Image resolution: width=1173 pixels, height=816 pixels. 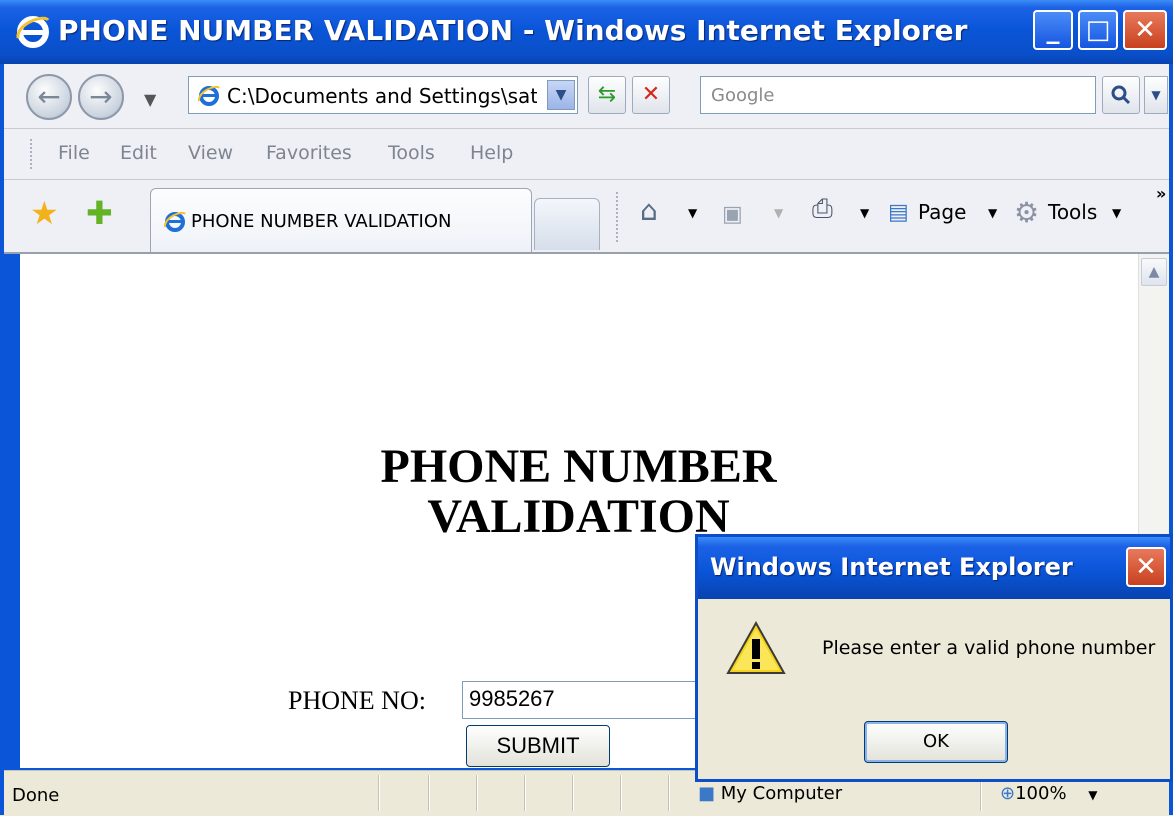 What do you see at coordinates (321, 221) in the screenshot?
I see `tab-label: PHONE NUMBER VALIDATION` at bounding box center [321, 221].